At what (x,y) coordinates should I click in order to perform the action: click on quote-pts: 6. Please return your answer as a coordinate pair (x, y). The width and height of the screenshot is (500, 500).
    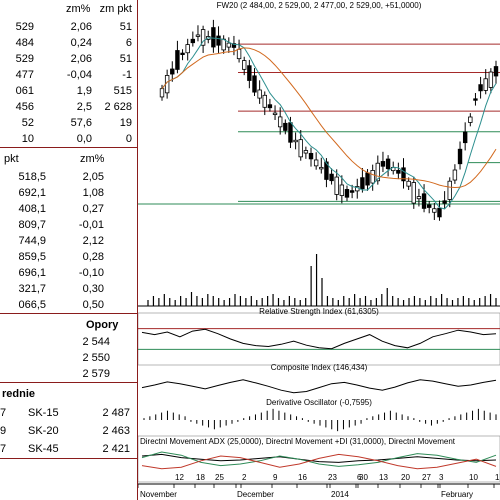
    Looking at the image, I should click on (128, 43).